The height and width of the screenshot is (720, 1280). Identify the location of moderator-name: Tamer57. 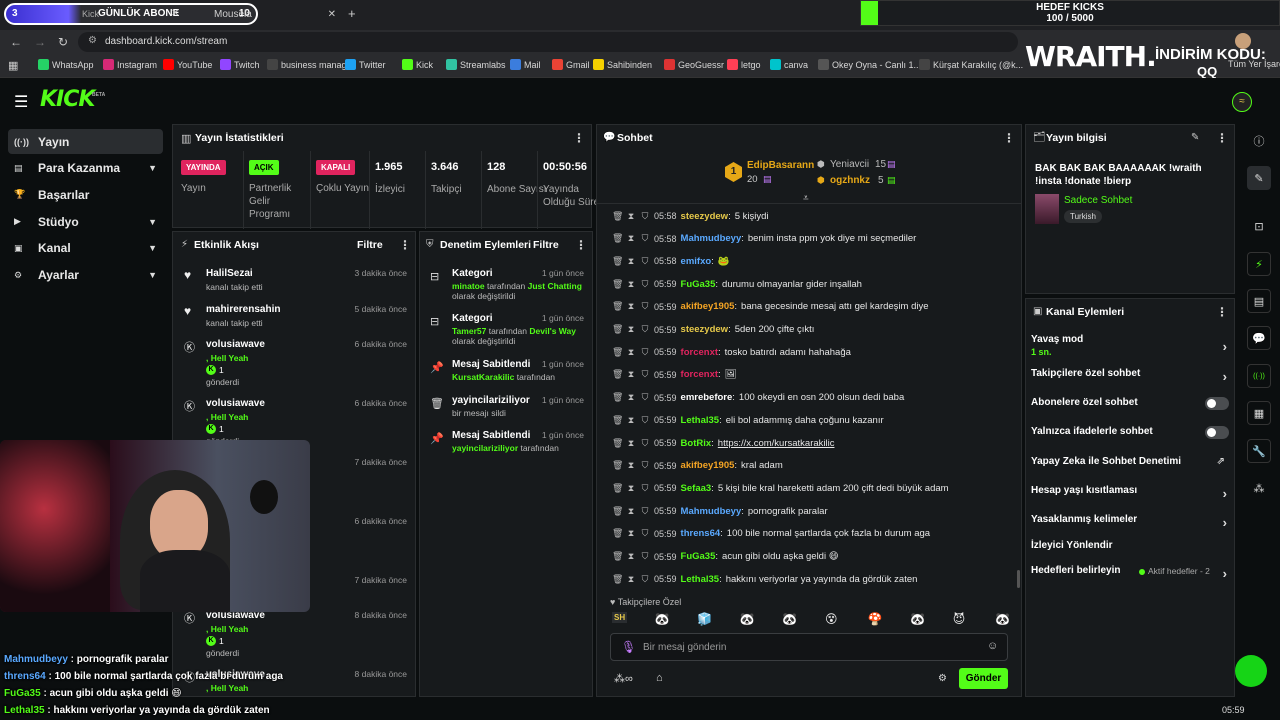
(469, 331).